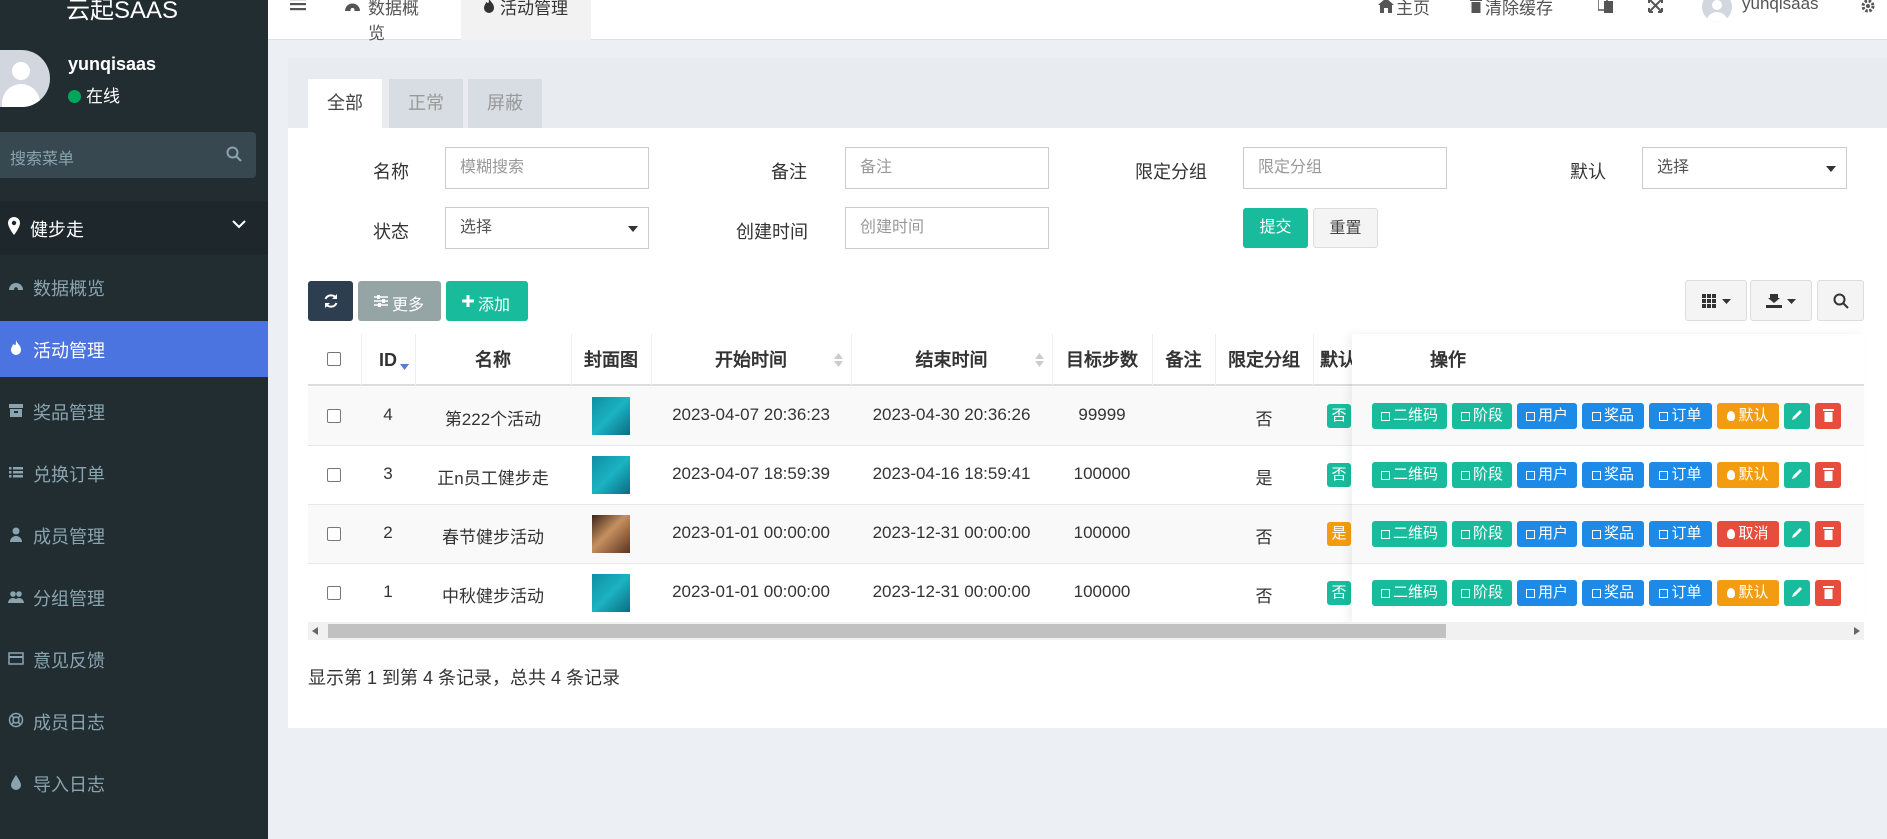  Describe the element at coordinates (1596, 593) in the screenshot. I see `gift-icon` at that location.